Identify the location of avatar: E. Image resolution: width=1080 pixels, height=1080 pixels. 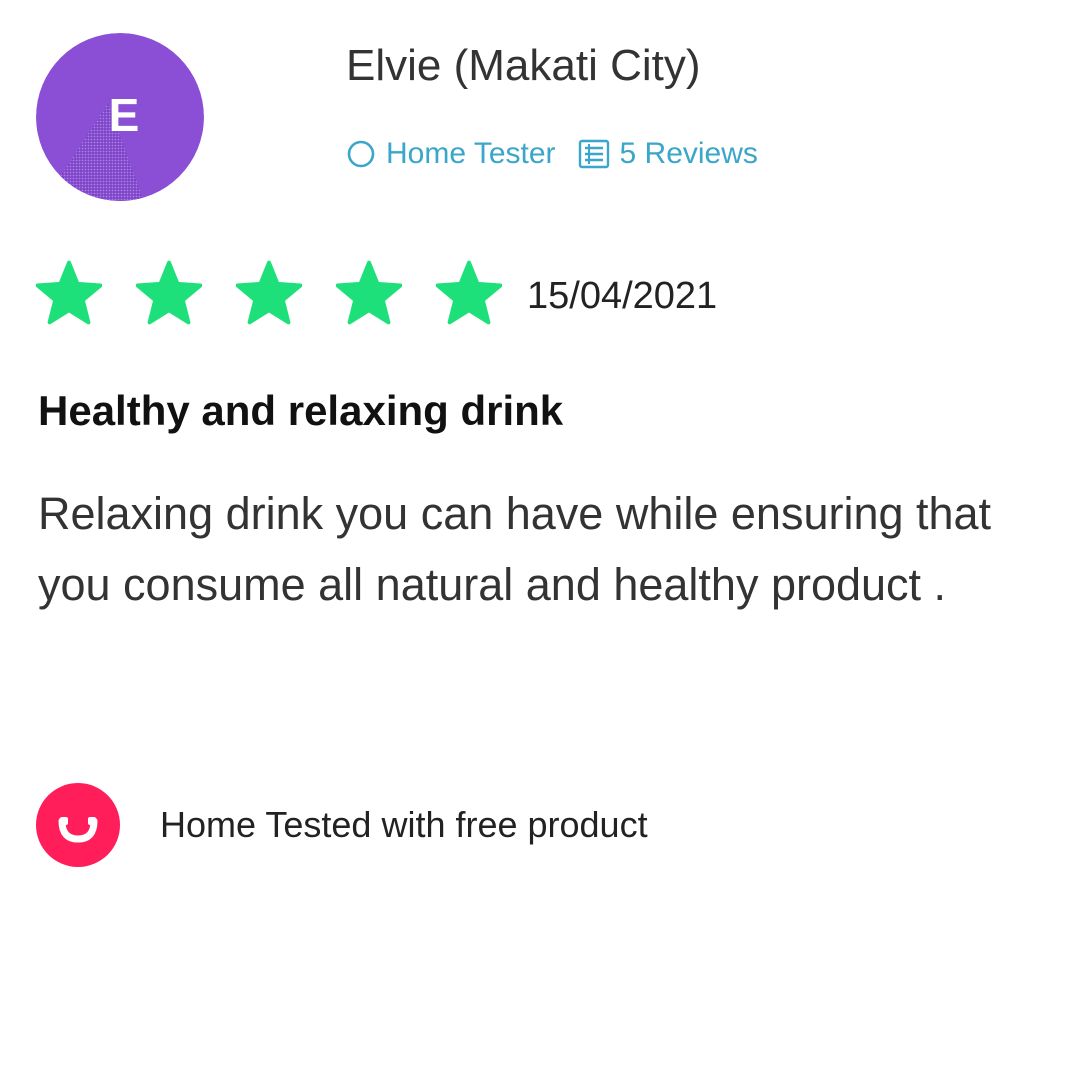
(120, 117).